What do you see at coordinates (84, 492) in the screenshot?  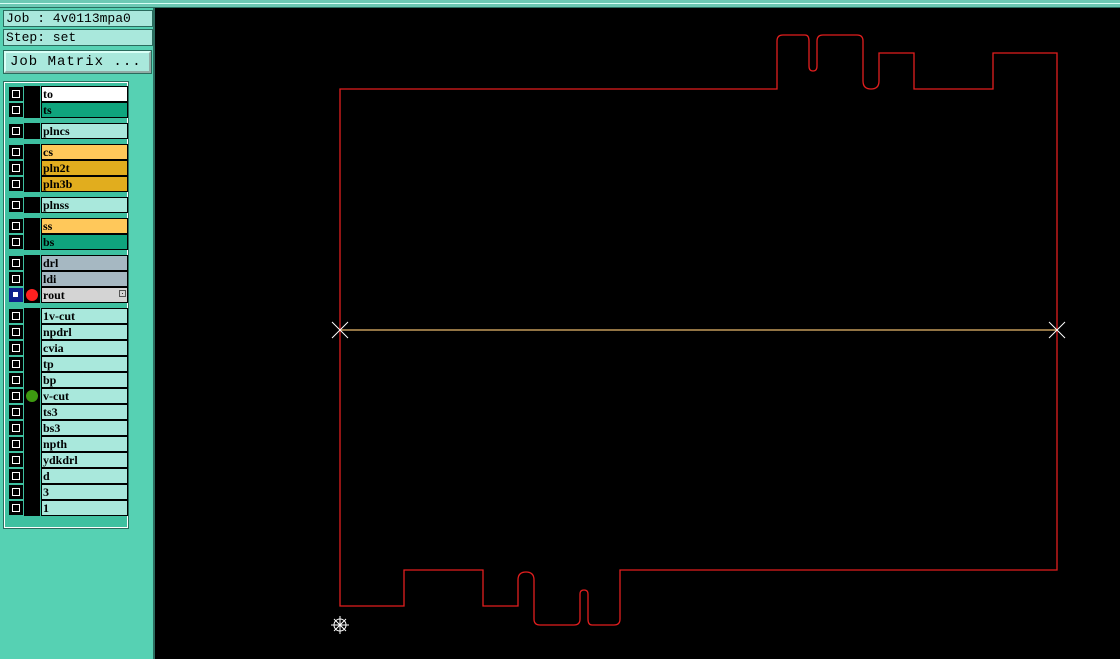 I see `layer-name: 3` at bounding box center [84, 492].